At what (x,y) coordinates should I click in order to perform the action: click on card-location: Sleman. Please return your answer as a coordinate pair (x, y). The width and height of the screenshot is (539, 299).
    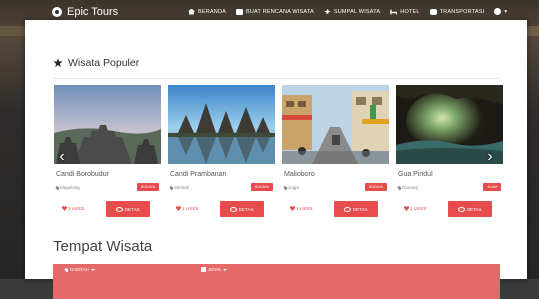
    Looking at the image, I should click on (179, 187).